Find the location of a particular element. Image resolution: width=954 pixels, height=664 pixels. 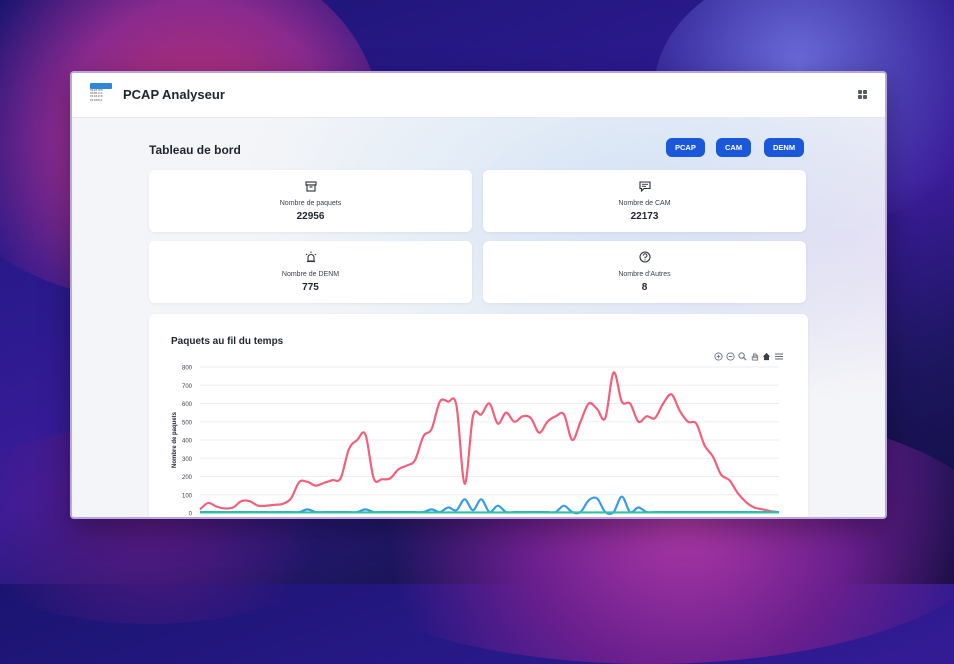

y-tick-label: 800 is located at coordinates (187, 369).